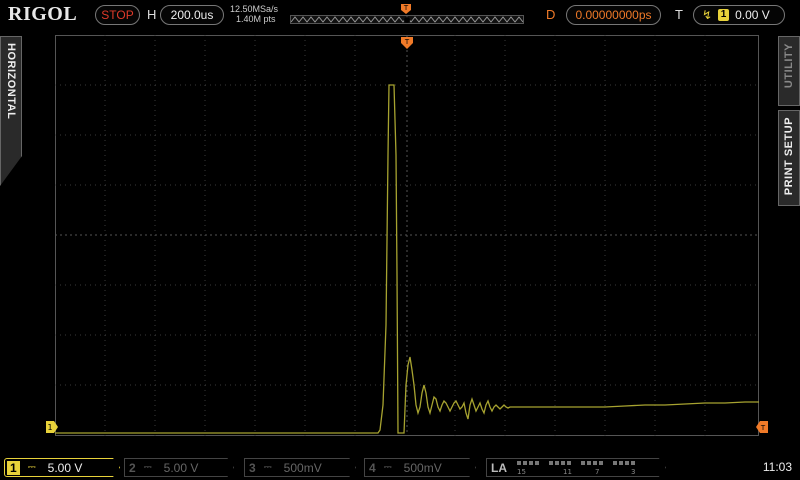  Describe the element at coordinates (679, 14) in the screenshot. I see `trigger-label: T` at that location.